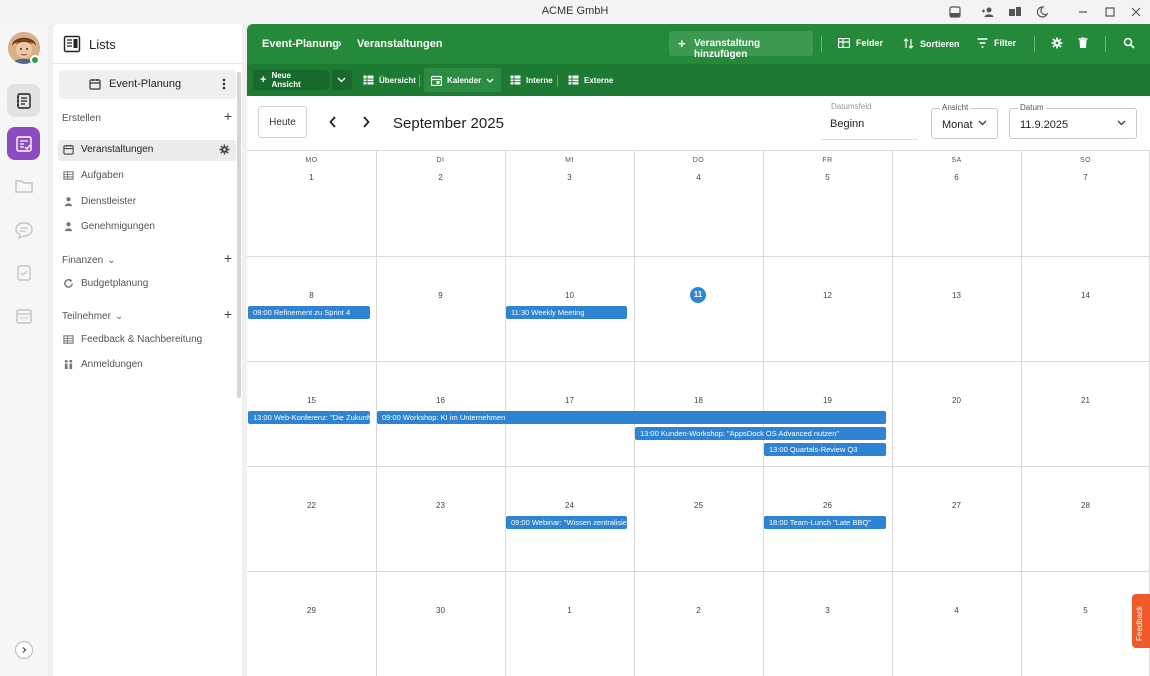 Image resolution: width=1150 pixels, height=676 pixels. What do you see at coordinates (440, 400) in the screenshot?
I see `day-number: 16` at bounding box center [440, 400].